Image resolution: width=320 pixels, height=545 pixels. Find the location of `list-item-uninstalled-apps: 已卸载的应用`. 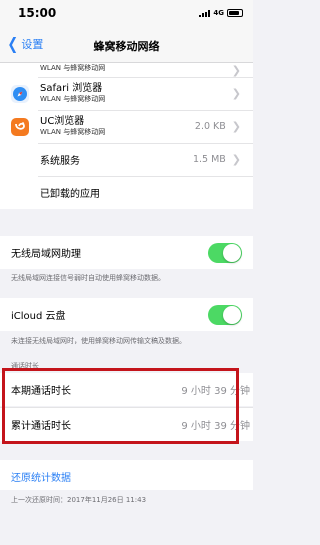

list-item-uninstalled-apps: 已卸载的应用 is located at coordinates (126, 192).